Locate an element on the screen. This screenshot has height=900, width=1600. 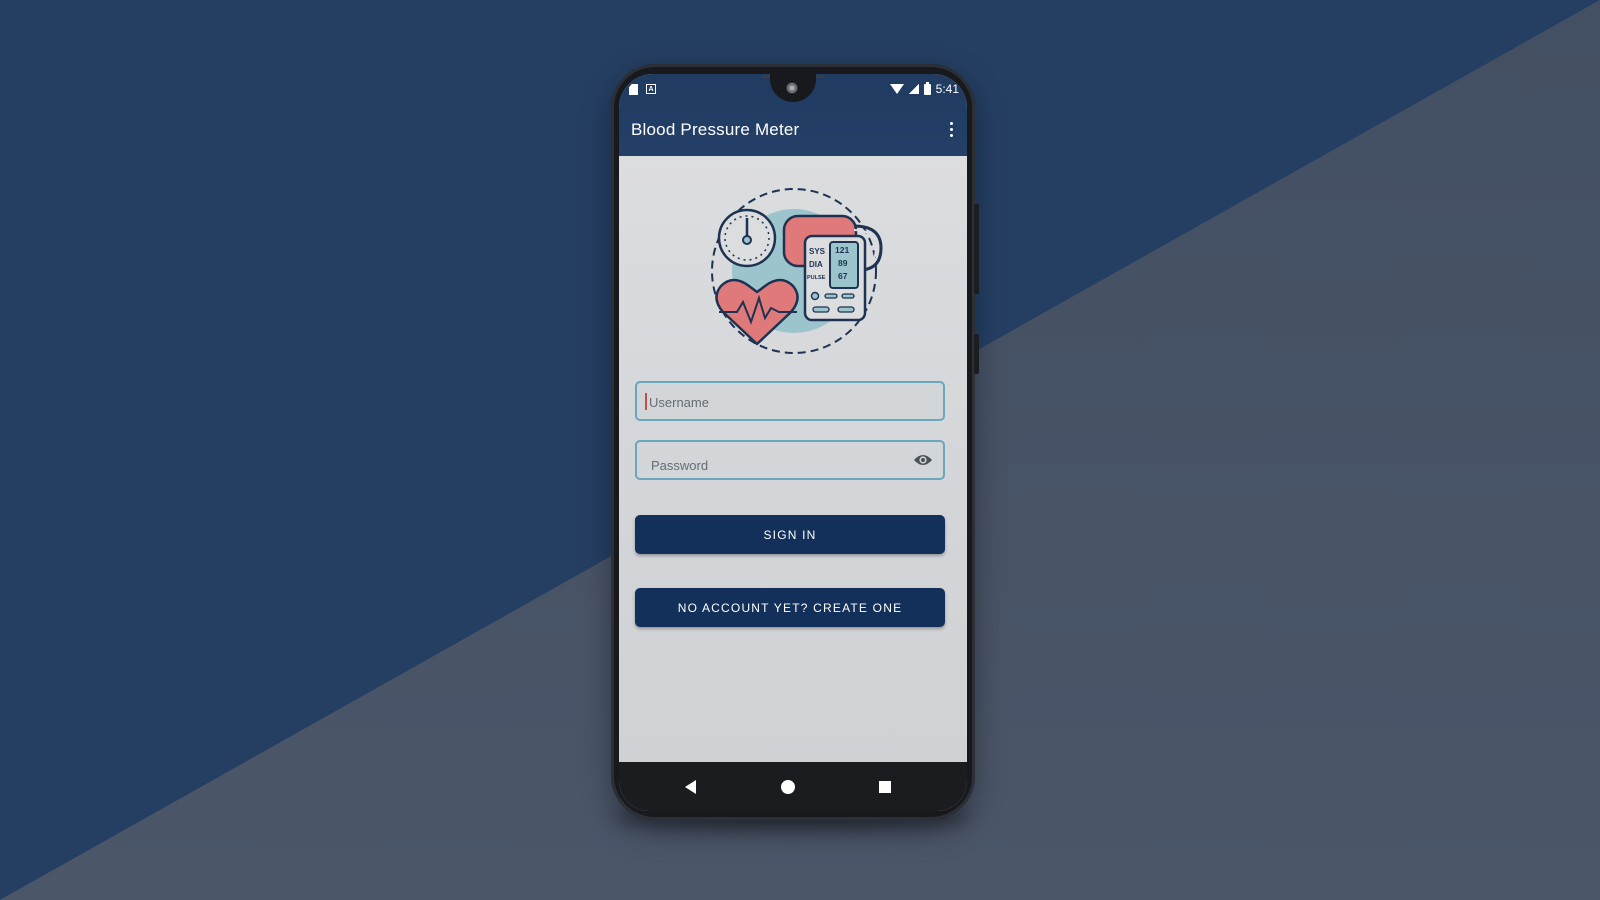
create-account-button: NO ACCOUNT YET? CREATE ONE is located at coordinates (790, 607).